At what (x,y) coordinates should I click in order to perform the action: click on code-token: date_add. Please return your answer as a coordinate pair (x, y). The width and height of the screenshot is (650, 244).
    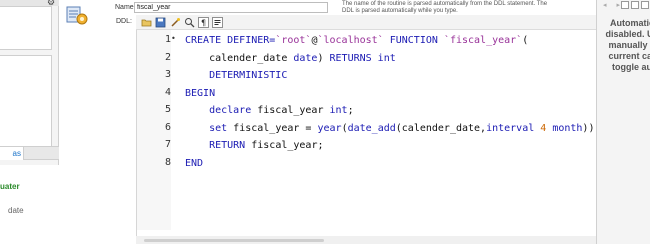
    Looking at the image, I should click on (371, 128).